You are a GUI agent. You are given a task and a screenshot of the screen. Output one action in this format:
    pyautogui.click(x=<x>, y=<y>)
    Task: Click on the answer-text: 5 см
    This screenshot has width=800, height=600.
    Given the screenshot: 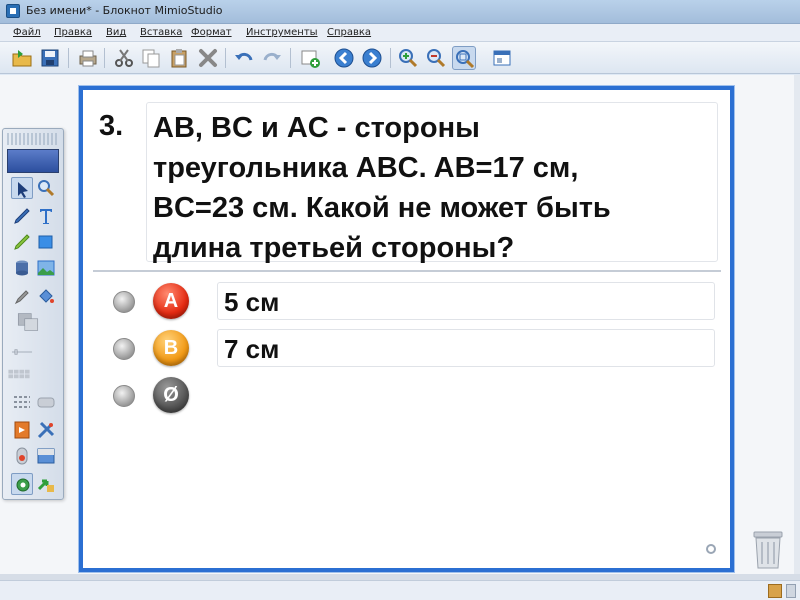 What is the action you would take?
    pyautogui.click(x=252, y=302)
    